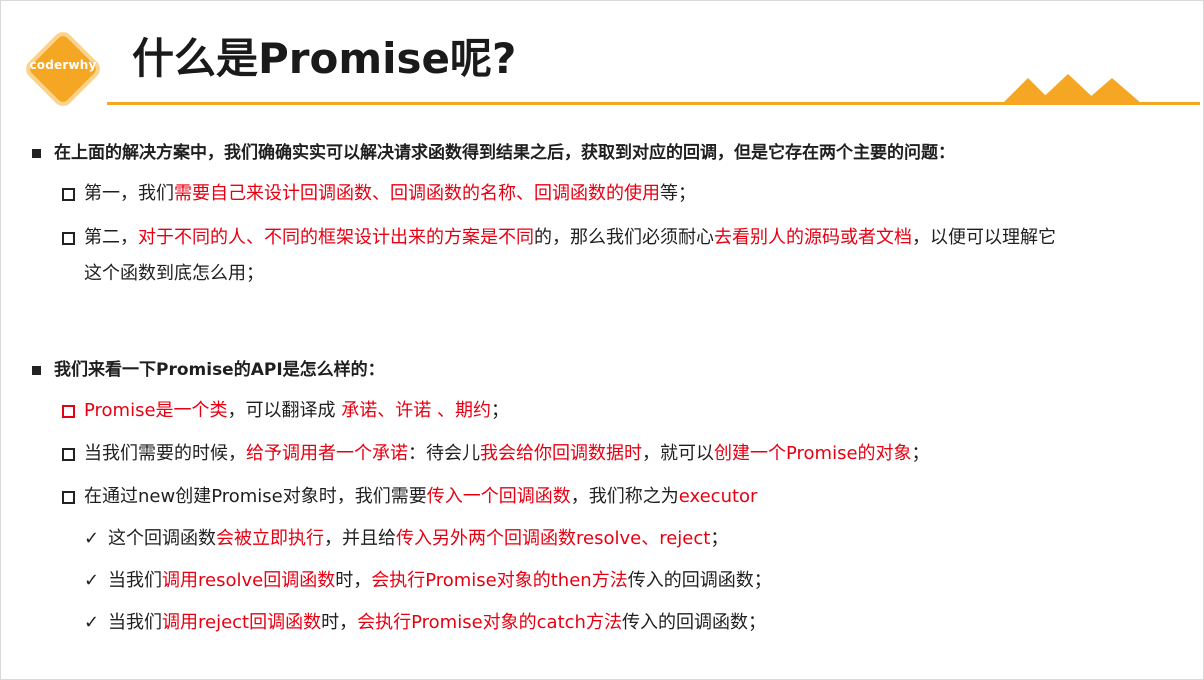 The width and height of the screenshot is (1204, 680). I want to click on highlight-run: 需要自己来设计回调函数、回调函数的名称、回调函数的使用, so click(417, 193).